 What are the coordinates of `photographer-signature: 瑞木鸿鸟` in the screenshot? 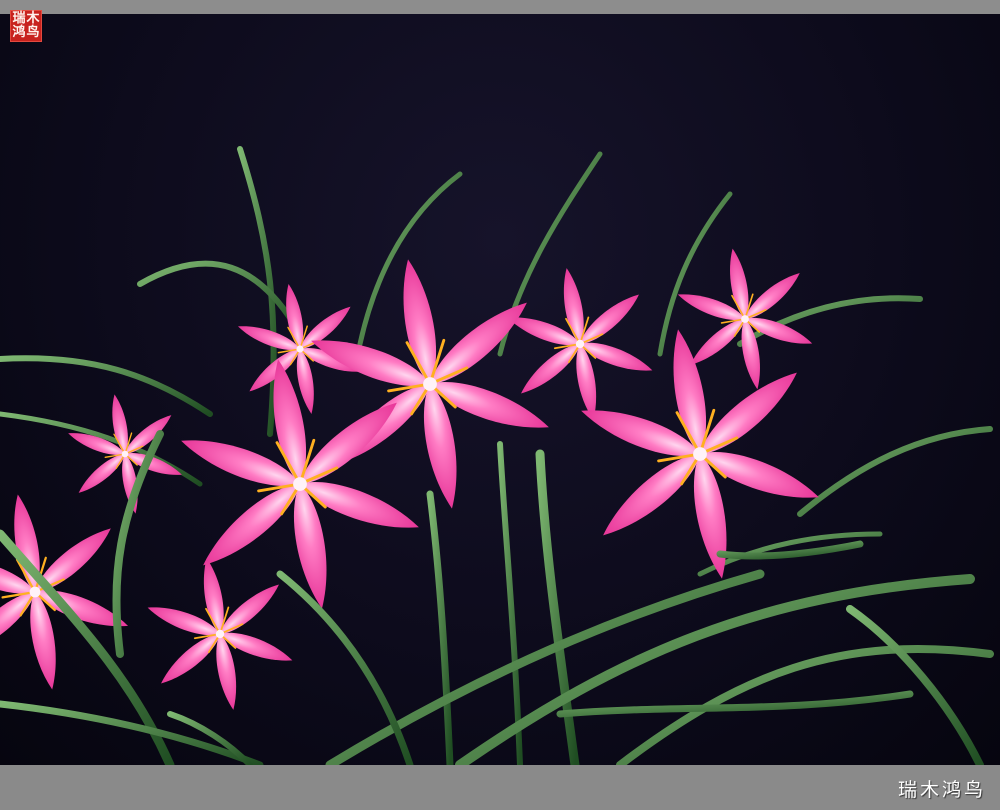 It's located at (941, 790).